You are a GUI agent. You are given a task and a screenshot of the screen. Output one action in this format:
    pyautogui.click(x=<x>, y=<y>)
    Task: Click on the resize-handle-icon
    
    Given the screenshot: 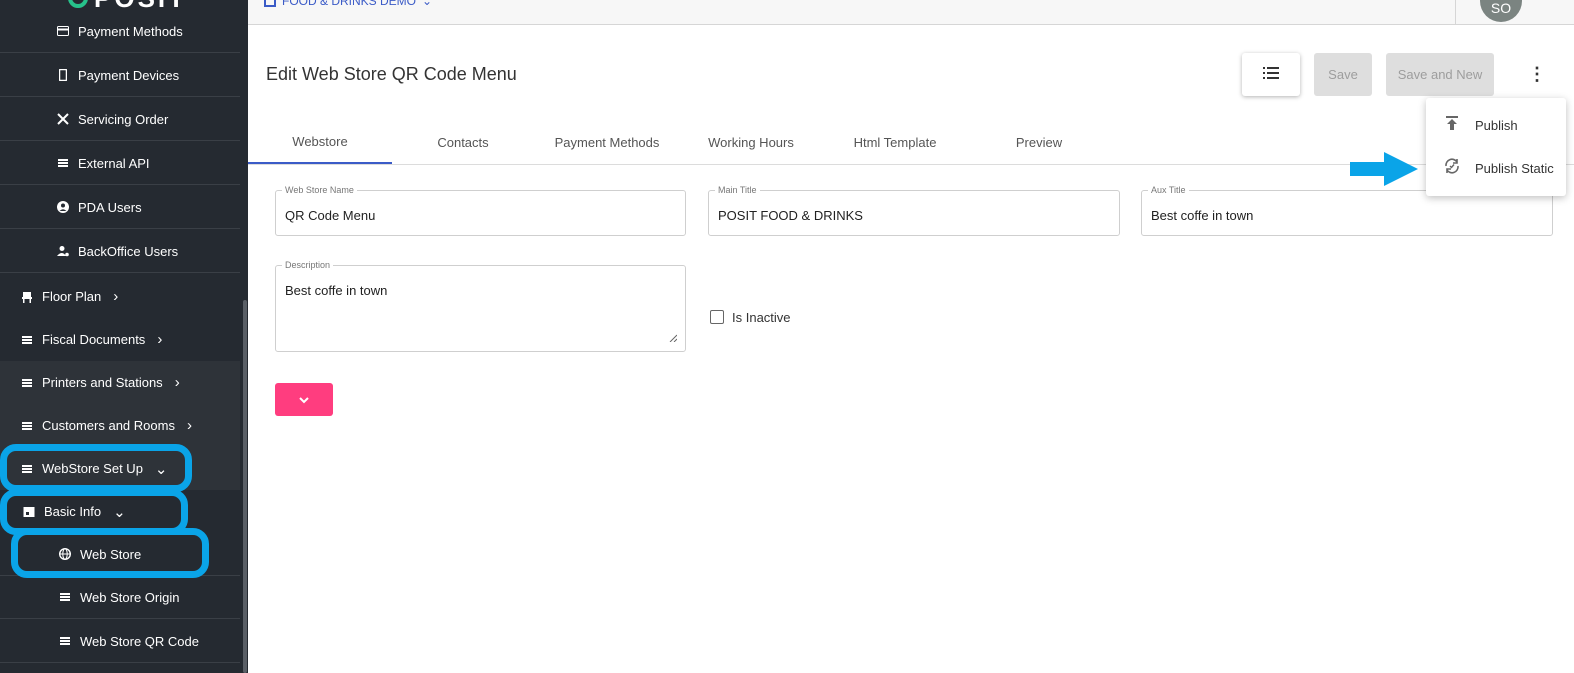 What is the action you would take?
    pyautogui.click(x=673, y=338)
    